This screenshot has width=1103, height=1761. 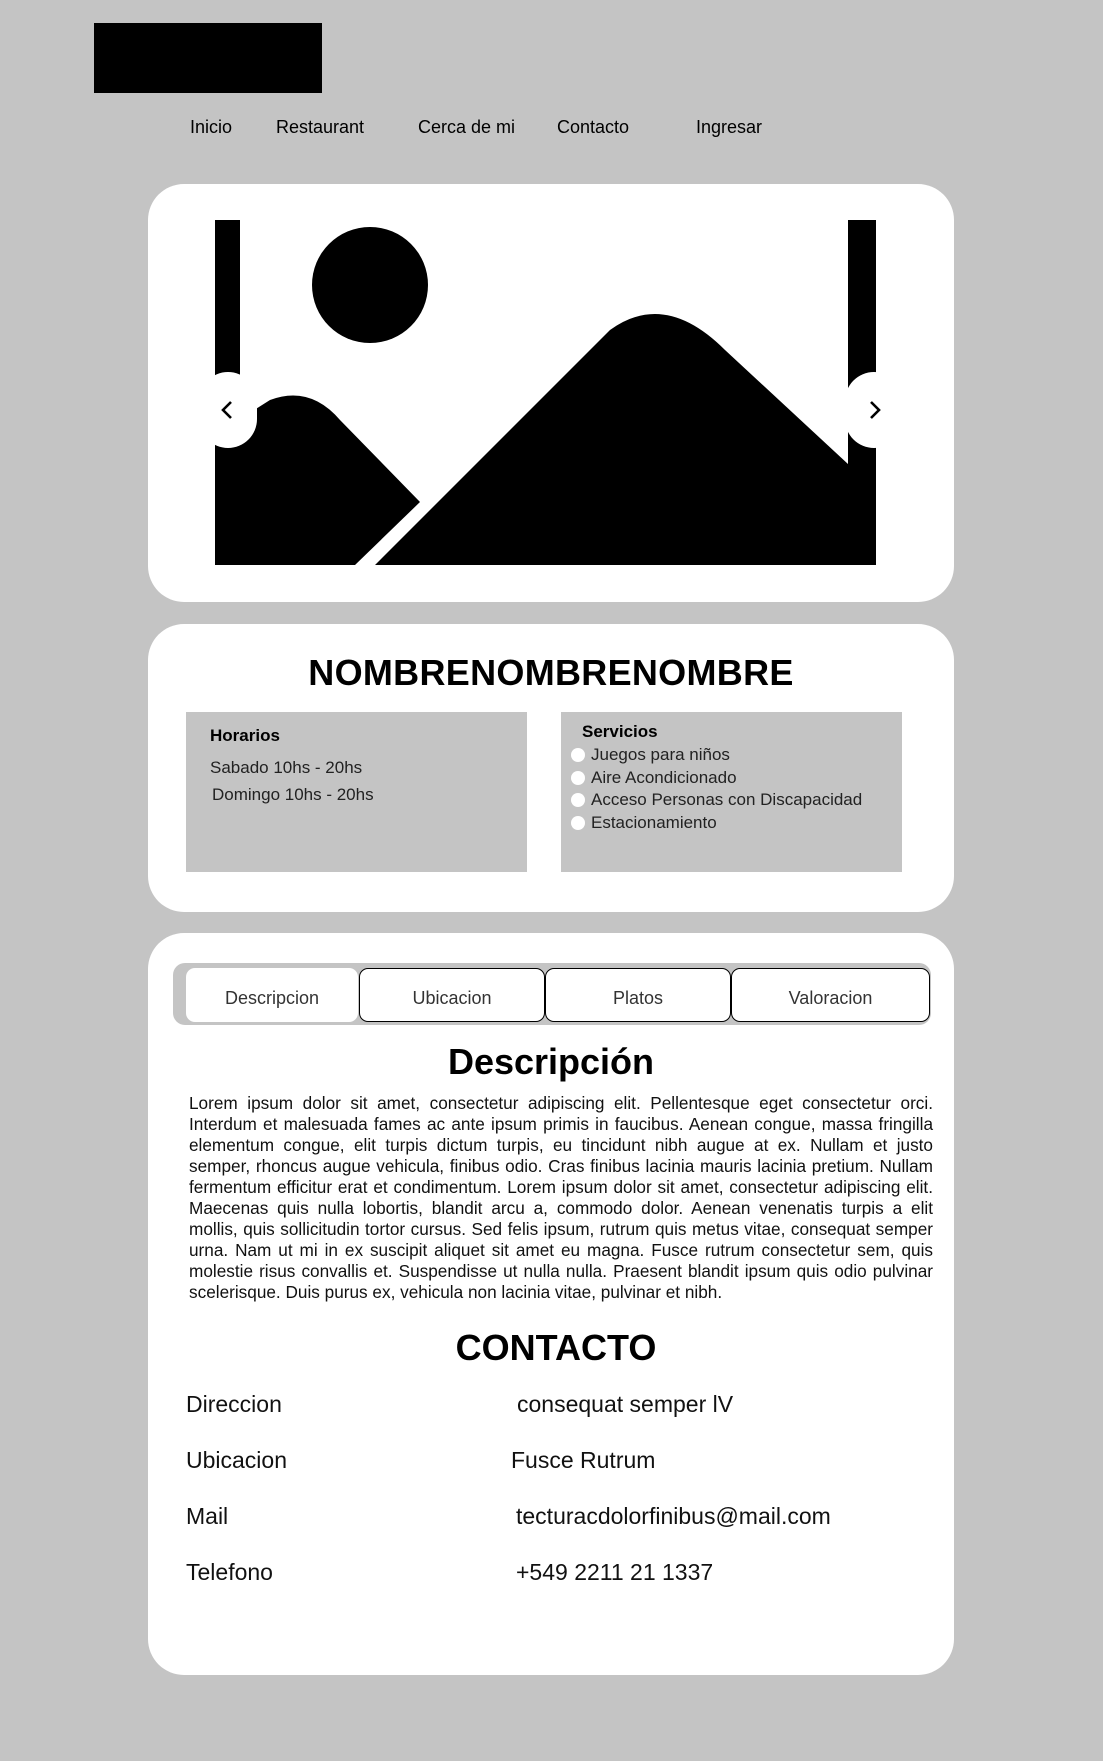 What do you see at coordinates (551, 672) in the screenshot?
I see `restaurant-name: NOMBRENOMBRENOMBRE` at bounding box center [551, 672].